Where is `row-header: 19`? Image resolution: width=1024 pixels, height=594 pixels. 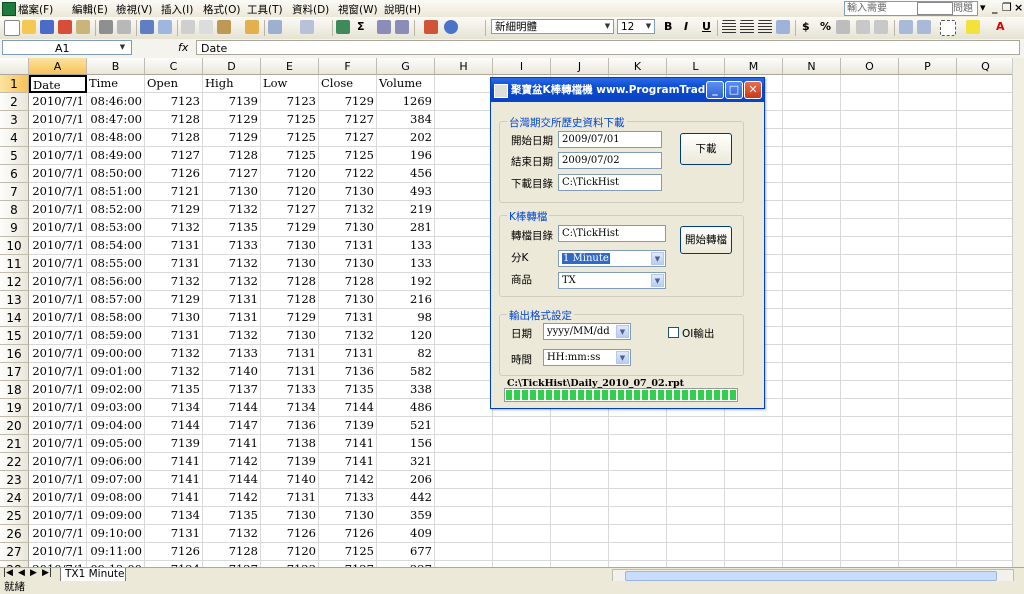 row-header: 19 is located at coordinates (14, 408).